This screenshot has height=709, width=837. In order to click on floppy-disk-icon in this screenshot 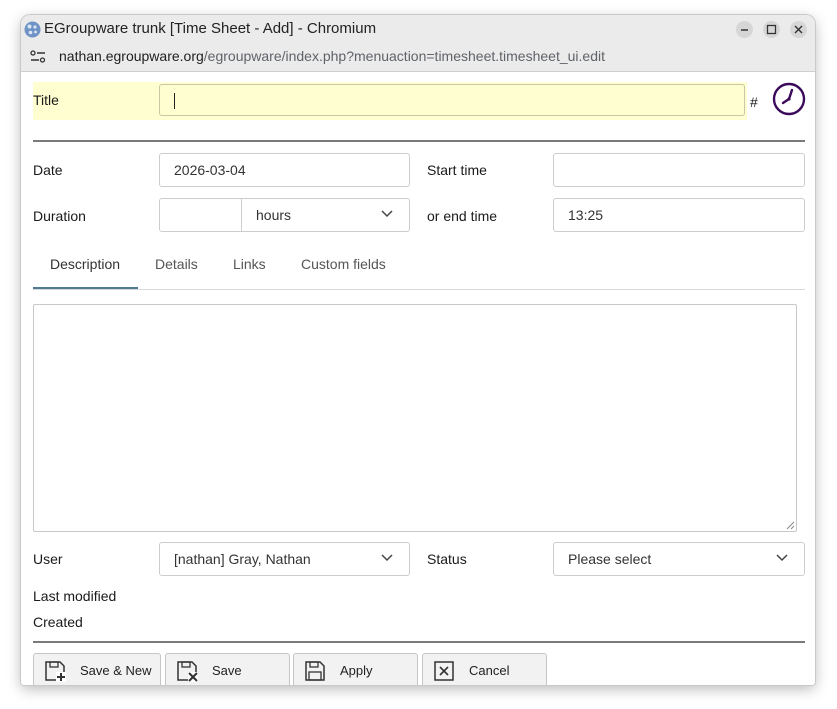, I will do `click(315, 671)`.